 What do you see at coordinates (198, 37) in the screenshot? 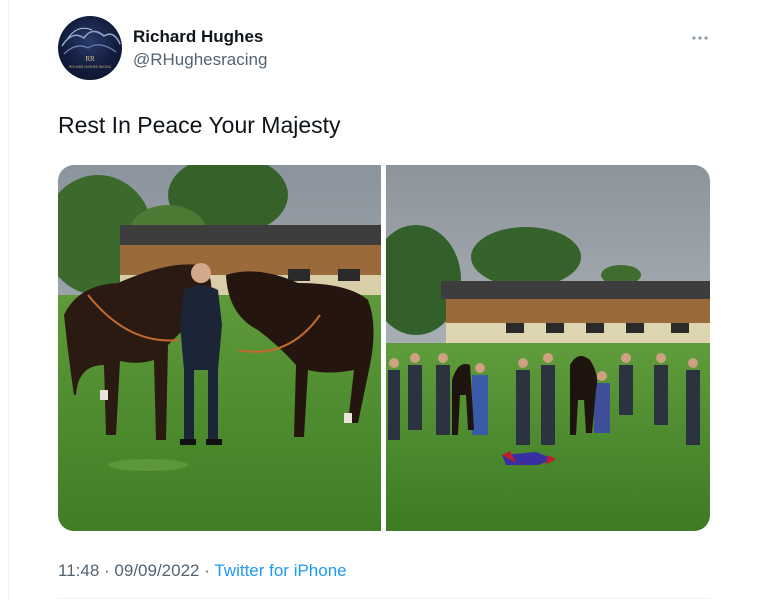
I see `author-name: Richard Hughes` at bounding box center [198, 37].